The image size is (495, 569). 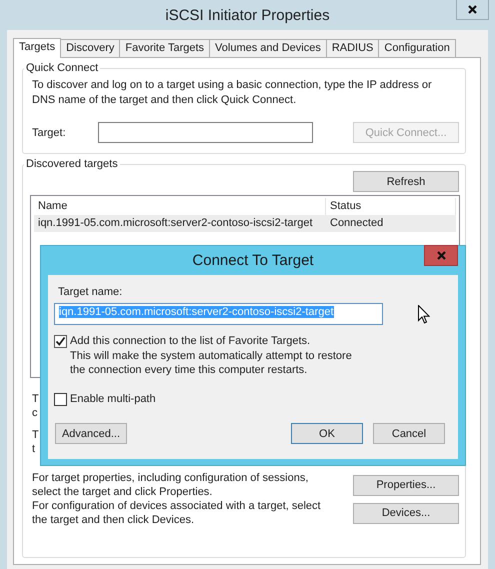 What do you see at coordinates (191, 341) in the screenshot?
I see `checkbox-label: Add this connection to the list of Favorite Targets.` at bounding box center [191, 341].